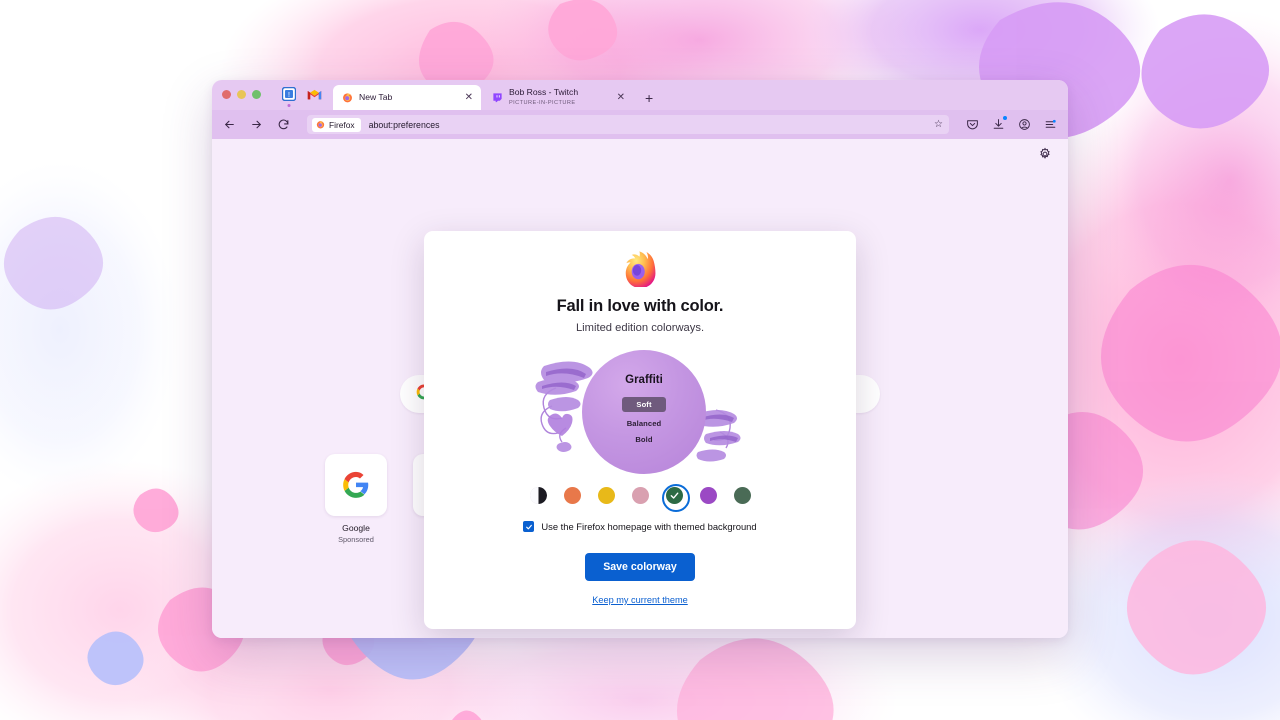  I want to click on swatch-pink, so click(640, 495).